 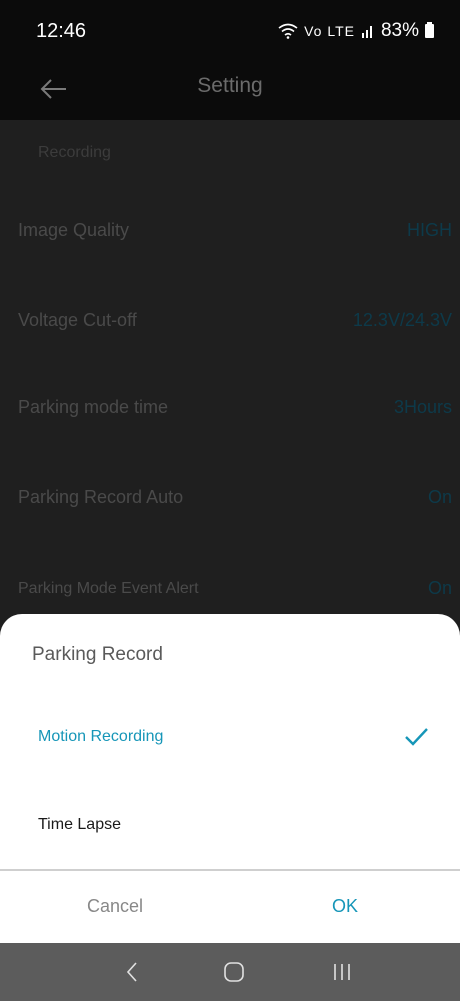 I want to click on option-label: Time Lapse, so click(x=79, y=824).